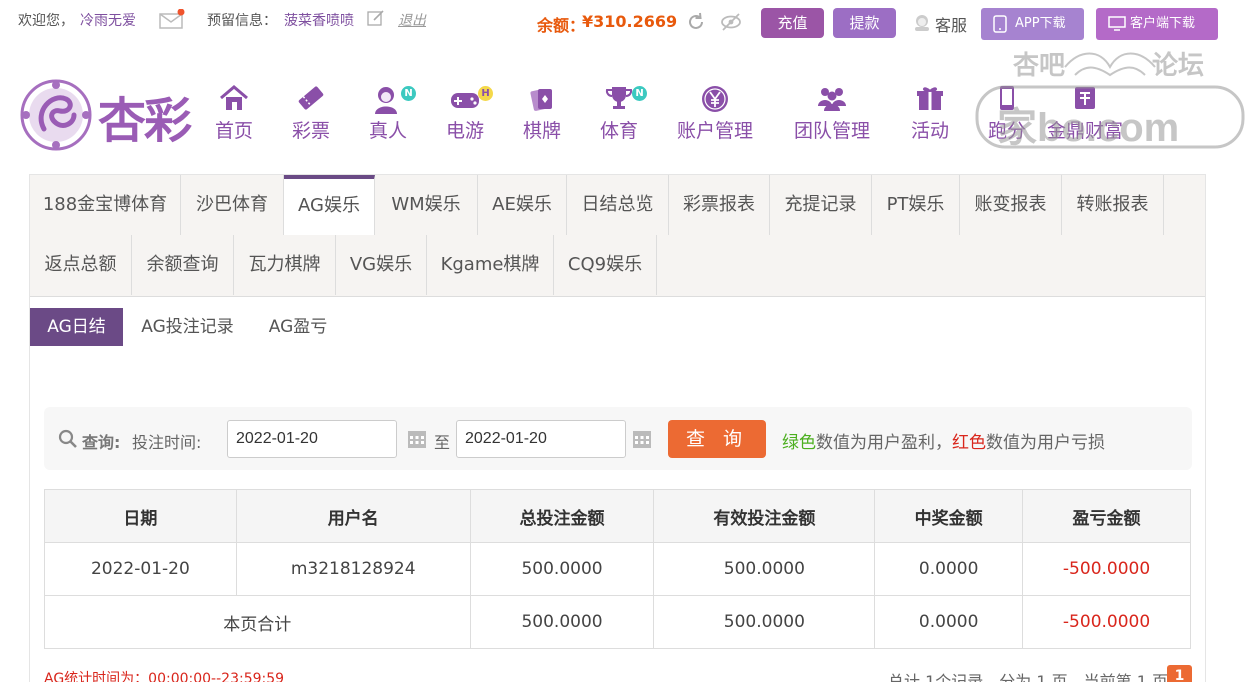 This screenshot has width=1250, height=682. Describe the element at coordinates (542, 100) in the screenshot. I see `cards-icon` at that location.